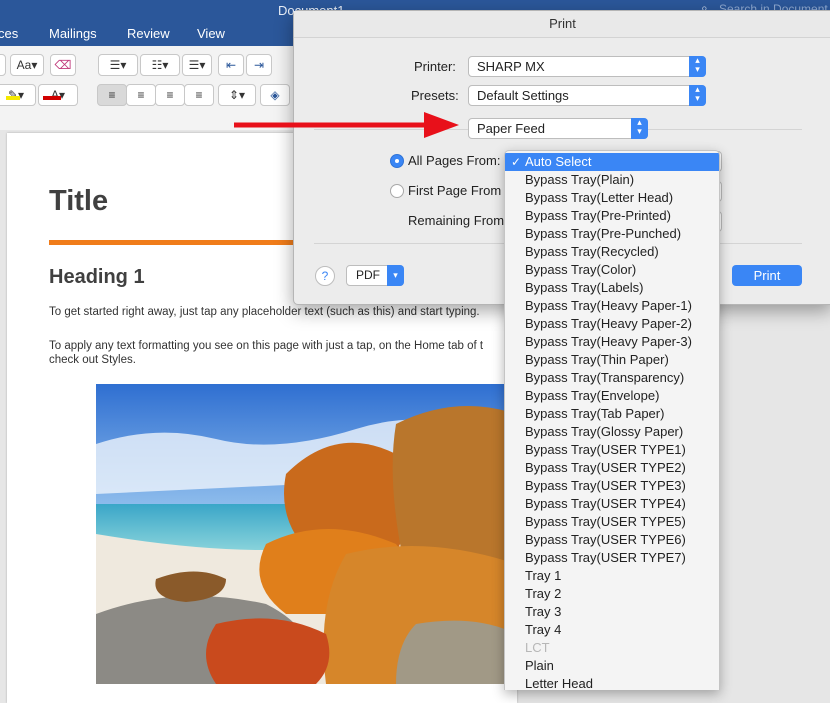 Image resolution: width=830 pixels, height=703 pixels. Describe the element at coordinates (18, 95) in the screenshot. I see `highlight-button: ✎▾` at that location.